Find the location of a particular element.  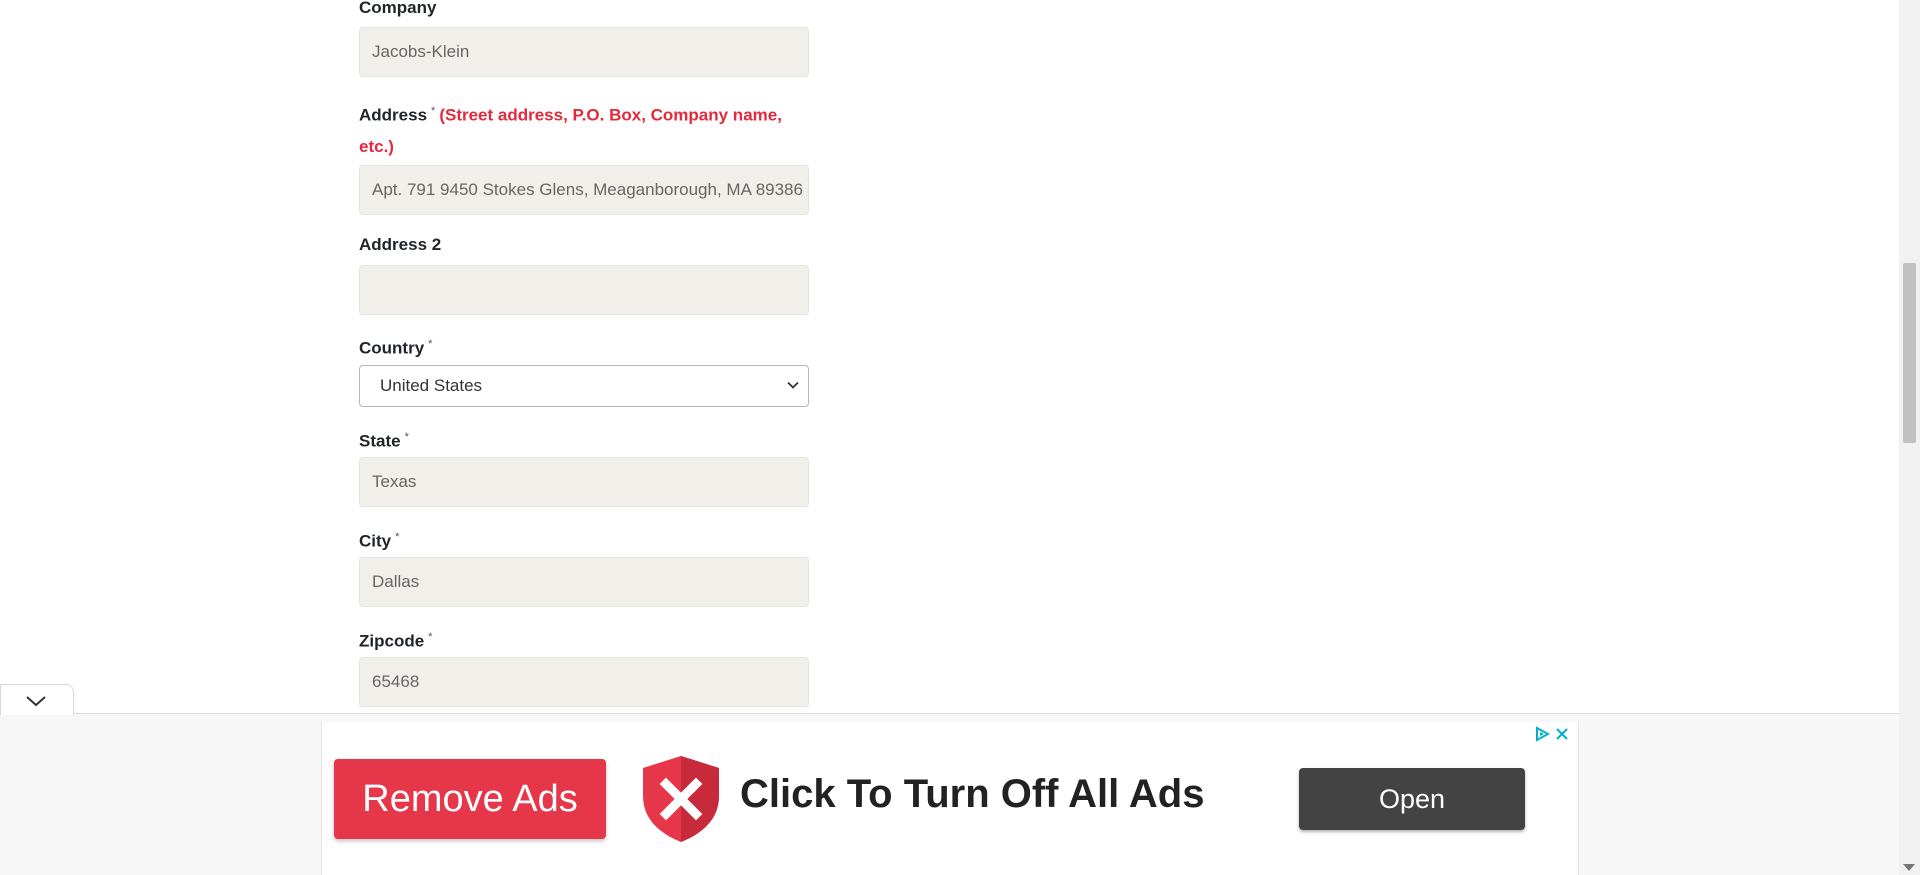

country-label: Country * is located at coordinates (396, 348).